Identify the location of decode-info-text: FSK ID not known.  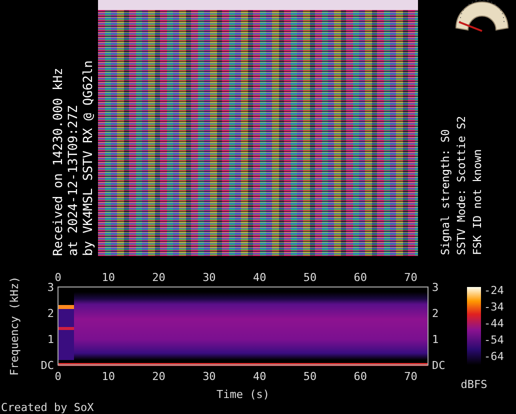
(477, 201).